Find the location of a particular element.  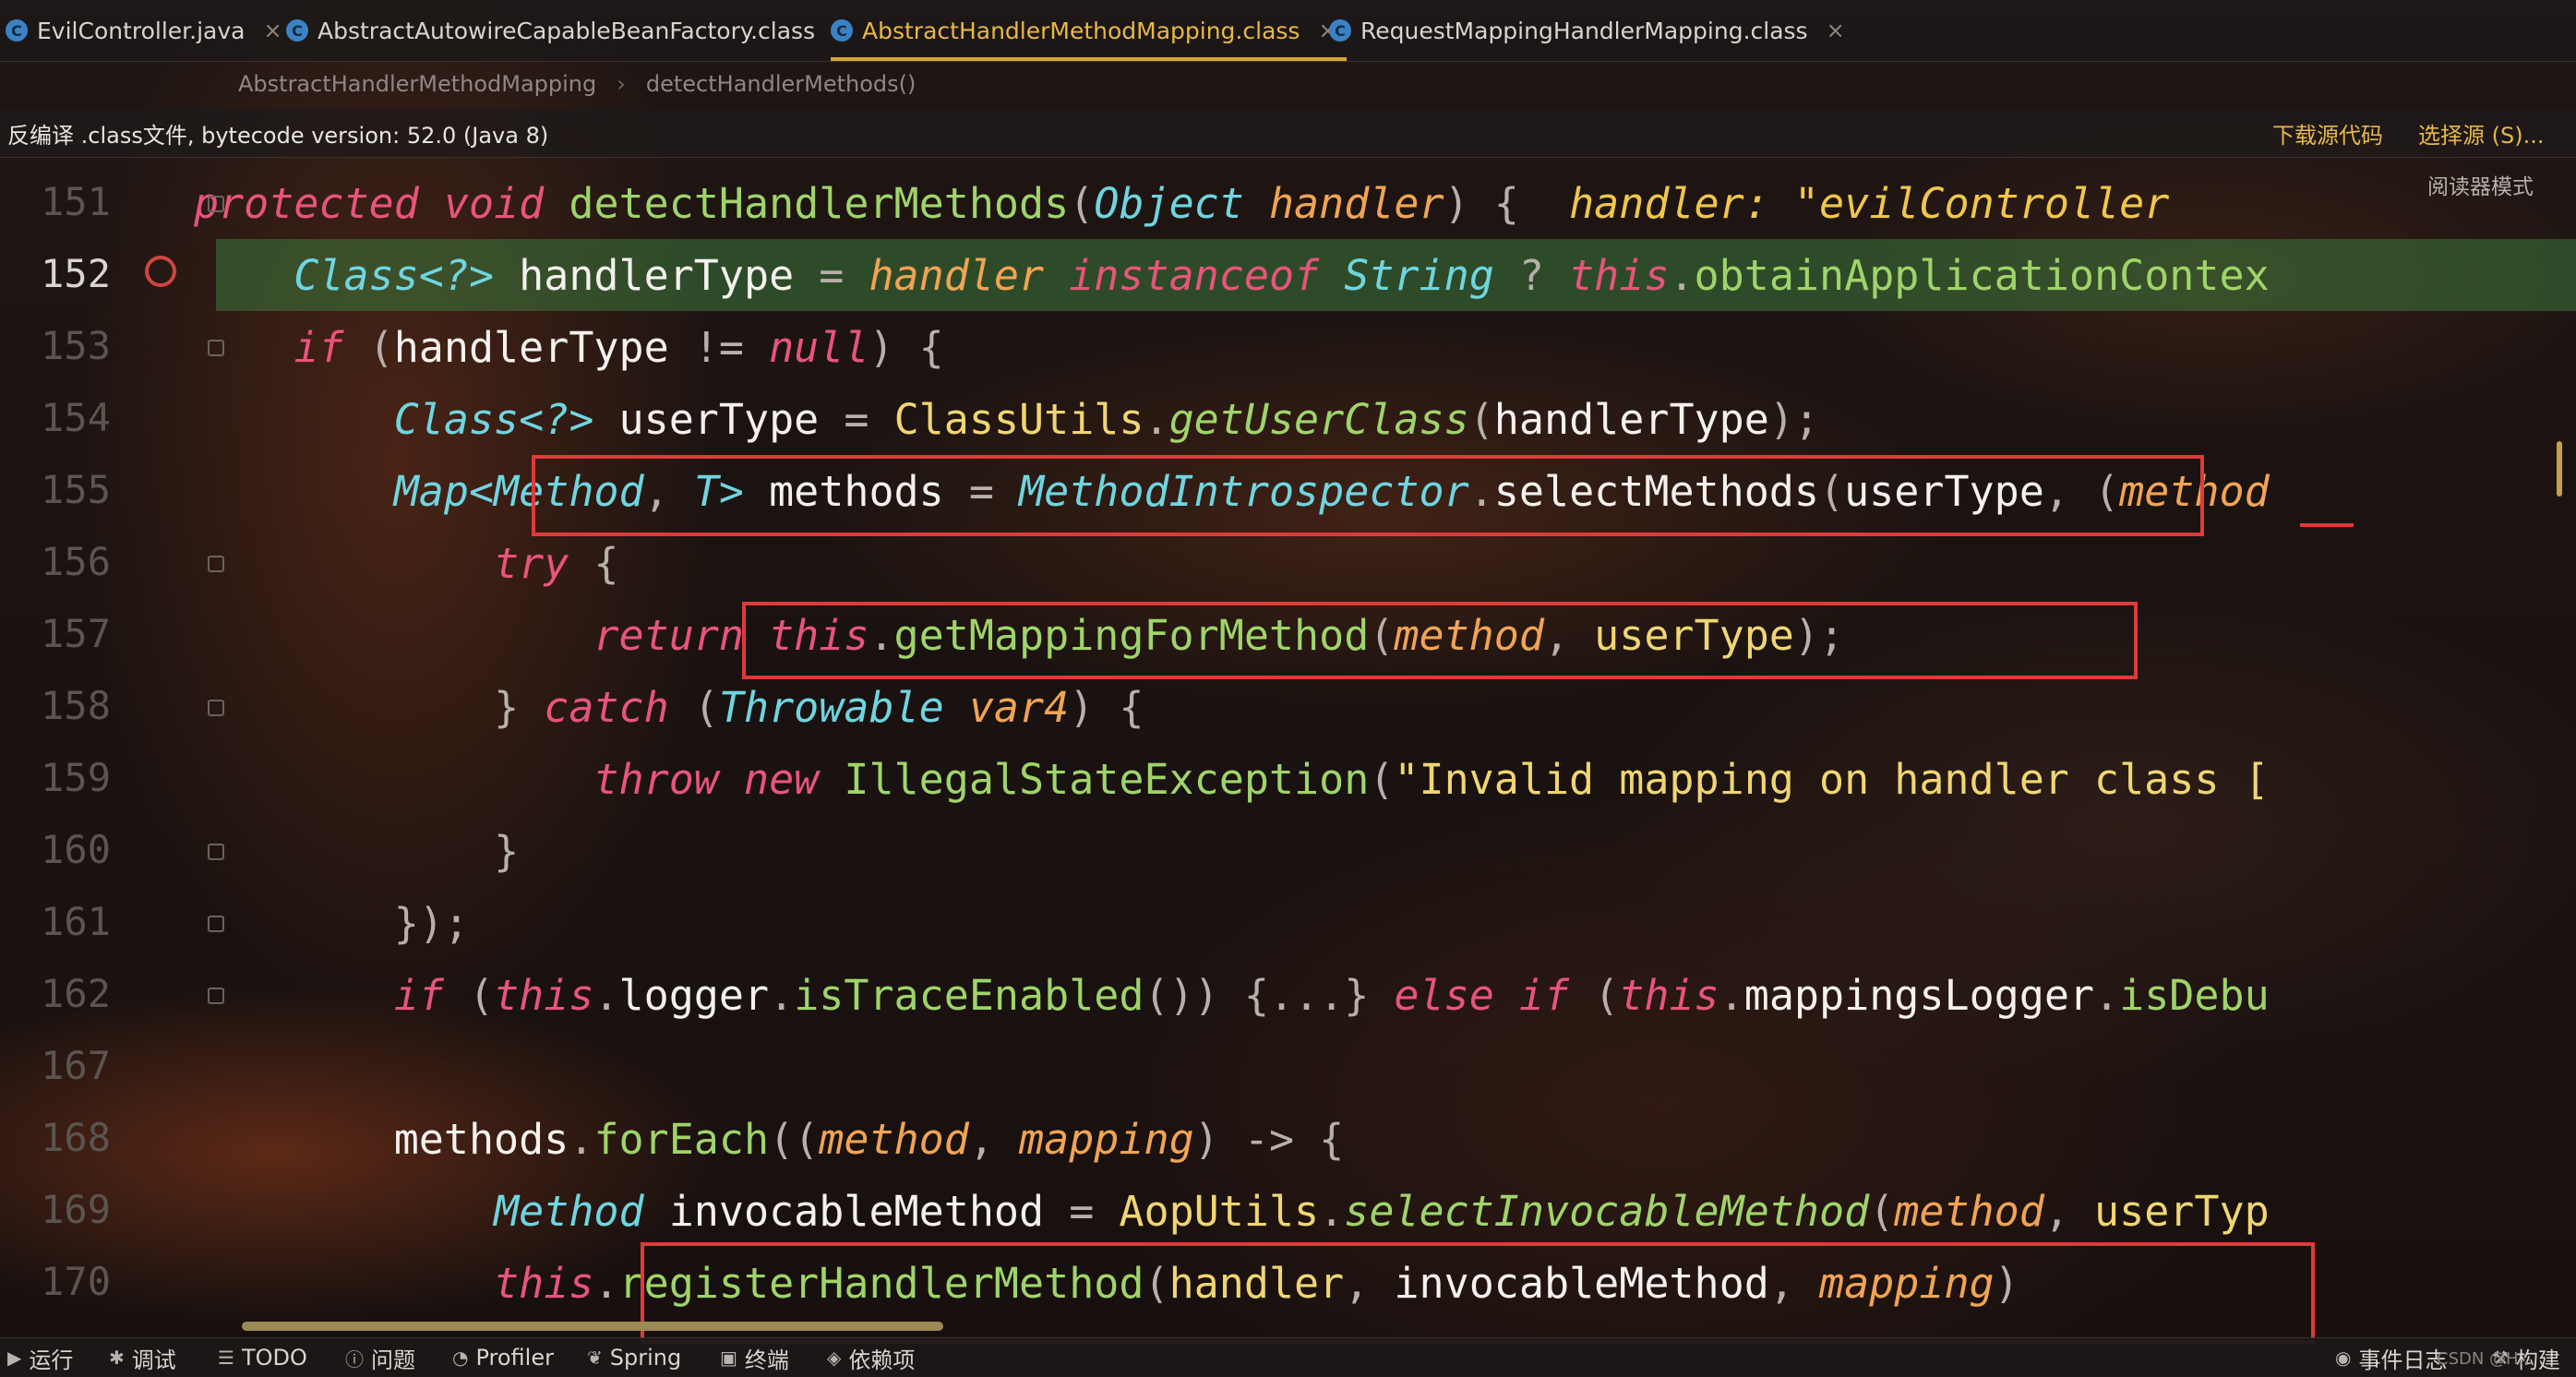

terminal-icon: ▣ is located at coordinates (729, 1358).